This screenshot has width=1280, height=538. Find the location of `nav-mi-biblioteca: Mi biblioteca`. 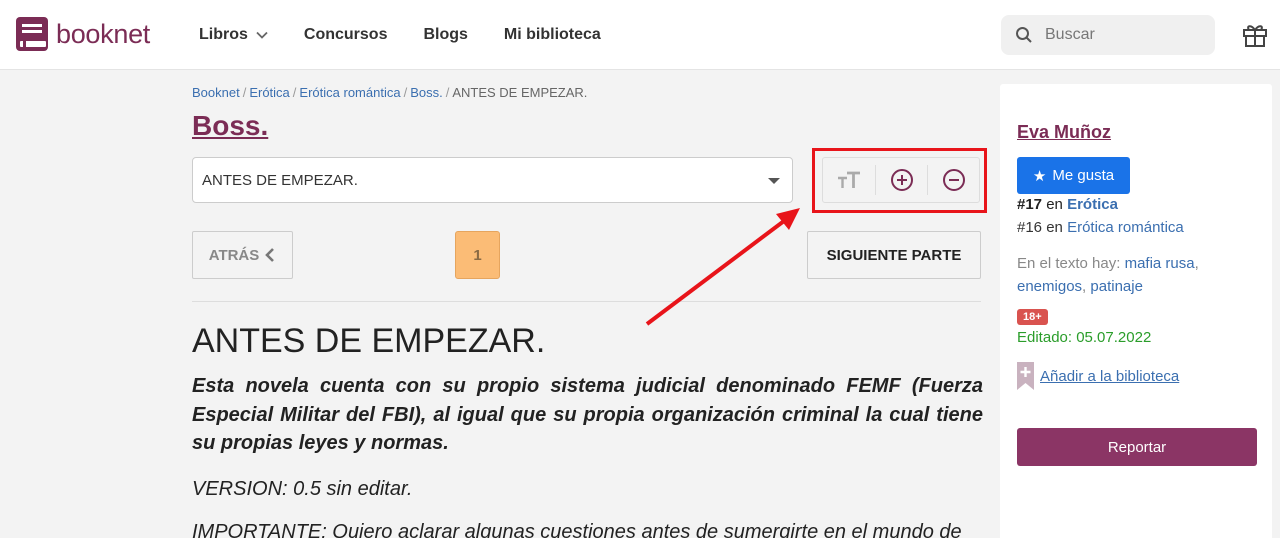

nav-mi-biblioteca: Mi biblioteca is located at coordinates (552, 35).